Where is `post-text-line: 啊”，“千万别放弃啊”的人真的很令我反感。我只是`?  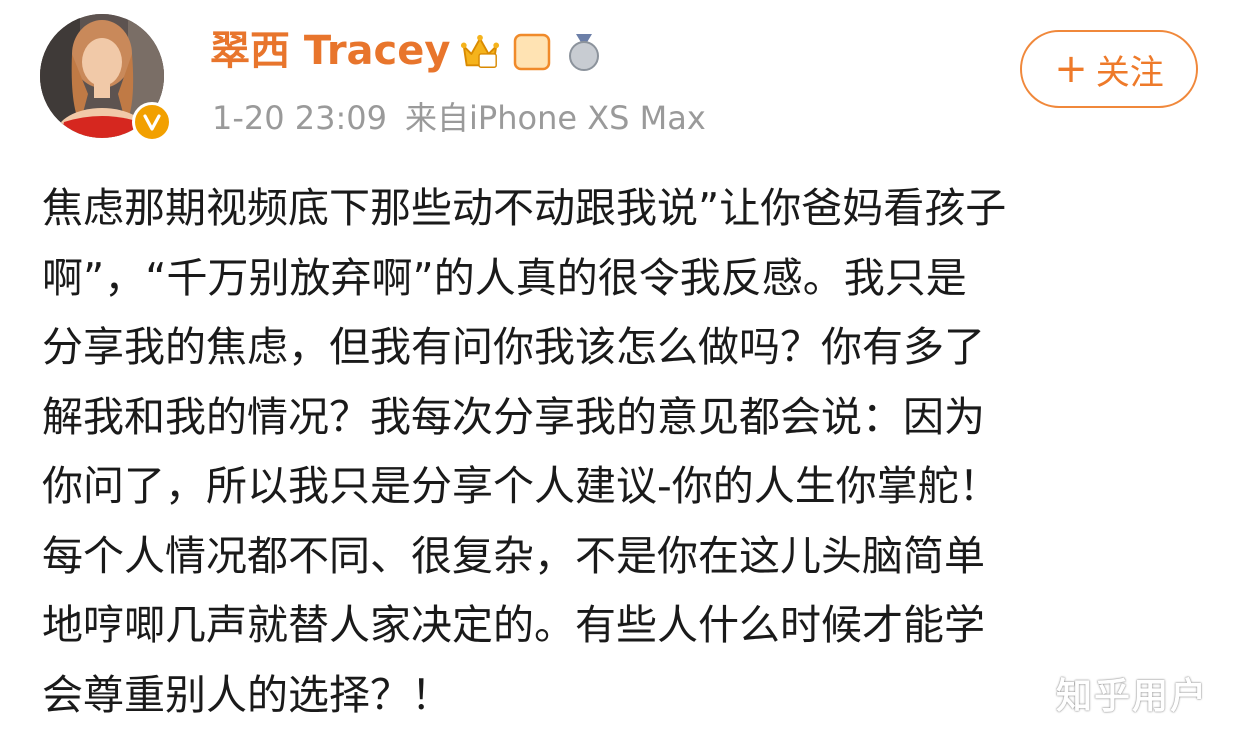
post-text-line: 啊”，“千万别放弃啊”的人真的很令我反感。我只是 is located at coordinates (504, 277).